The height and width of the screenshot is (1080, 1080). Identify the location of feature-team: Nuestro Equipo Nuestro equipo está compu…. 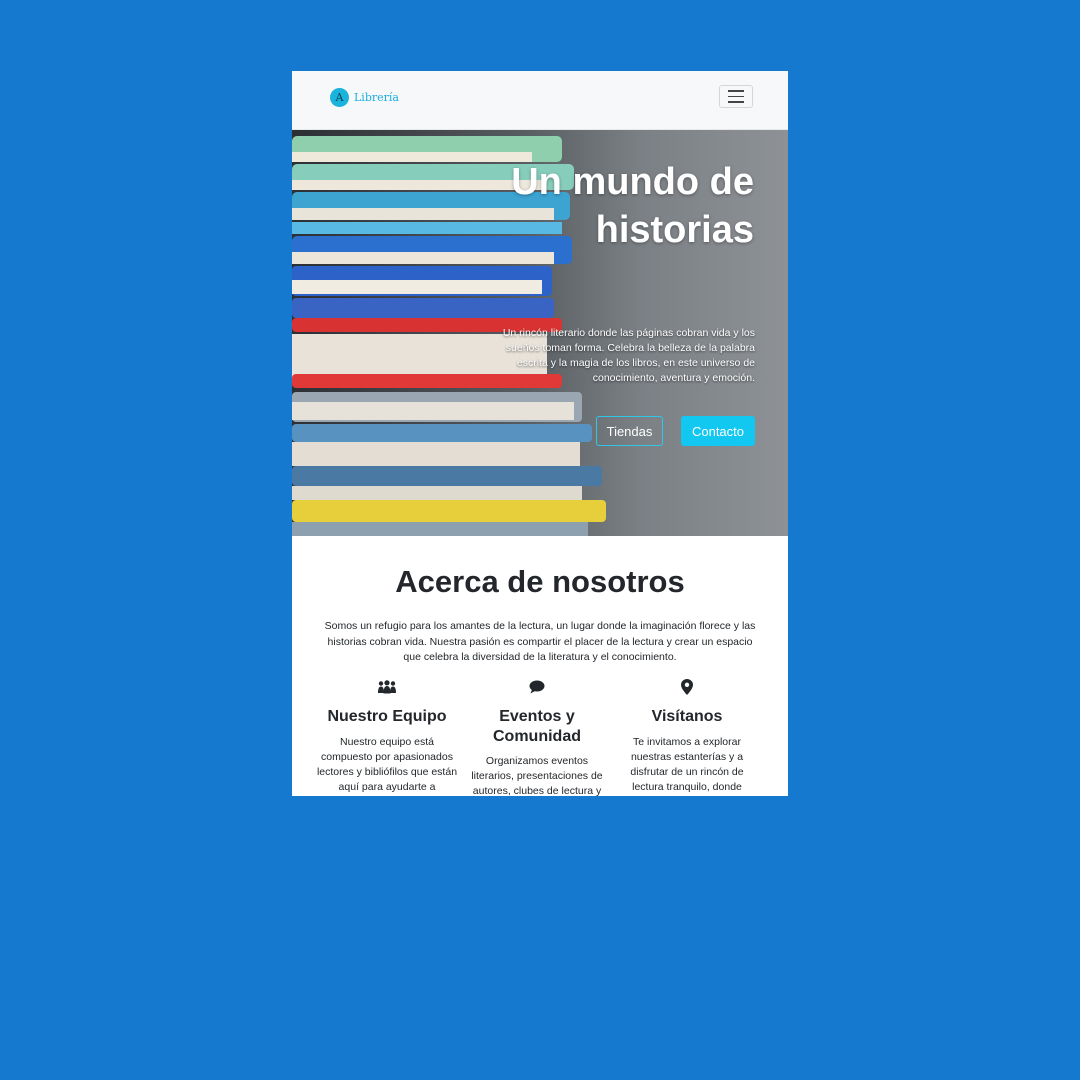
(387, 737).